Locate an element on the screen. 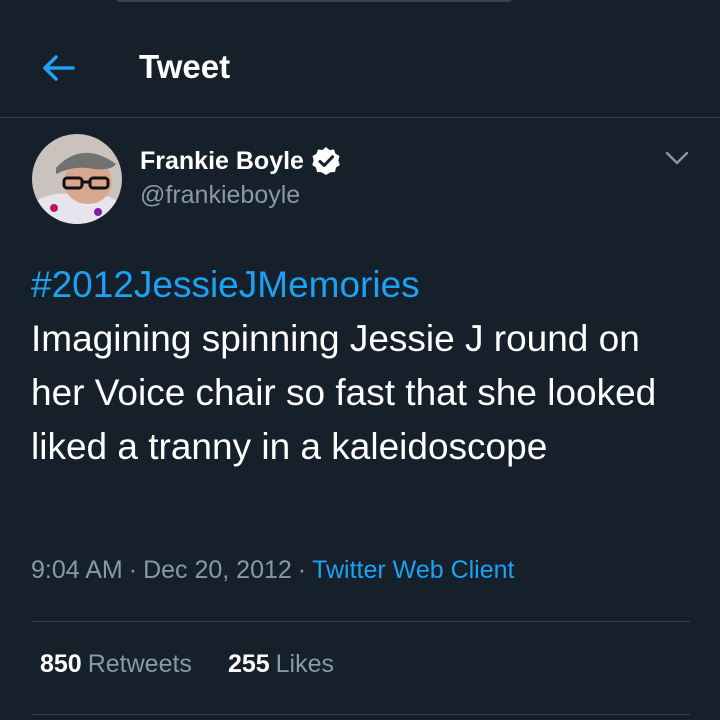 This screenshot has width=720, height=720. author-name-row: Frankie Boyle is located at coordinates (241, 161).